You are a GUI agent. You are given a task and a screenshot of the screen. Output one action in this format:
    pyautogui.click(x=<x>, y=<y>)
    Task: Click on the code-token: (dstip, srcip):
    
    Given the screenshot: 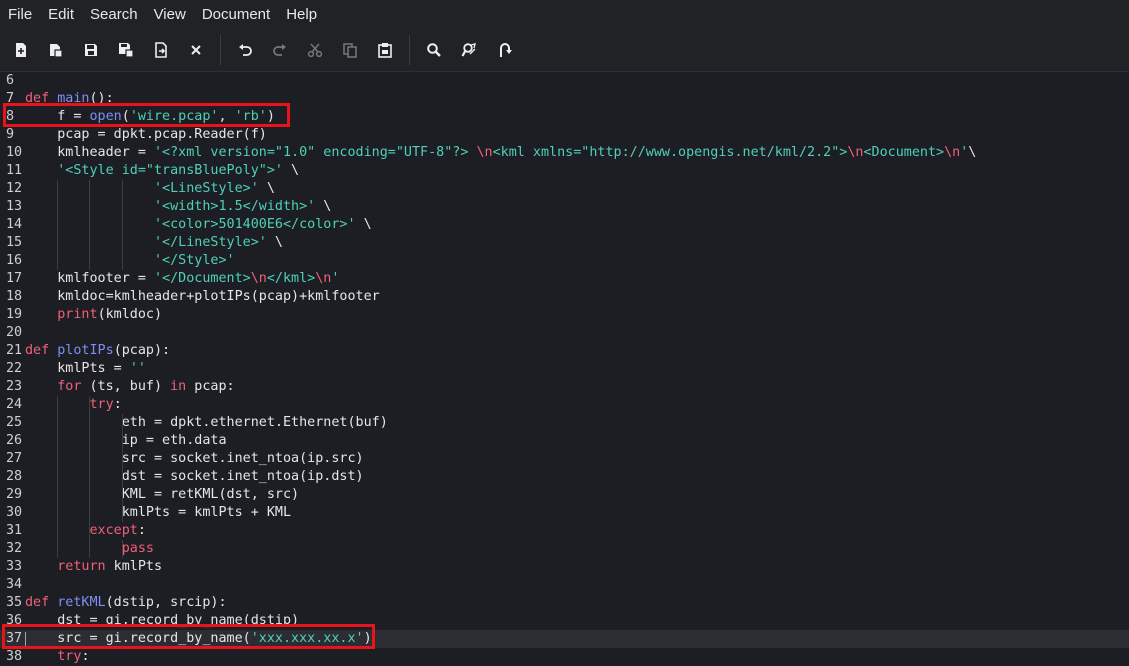 What is the action you would take?
    pyautogui.click(x=166, y=602)
    